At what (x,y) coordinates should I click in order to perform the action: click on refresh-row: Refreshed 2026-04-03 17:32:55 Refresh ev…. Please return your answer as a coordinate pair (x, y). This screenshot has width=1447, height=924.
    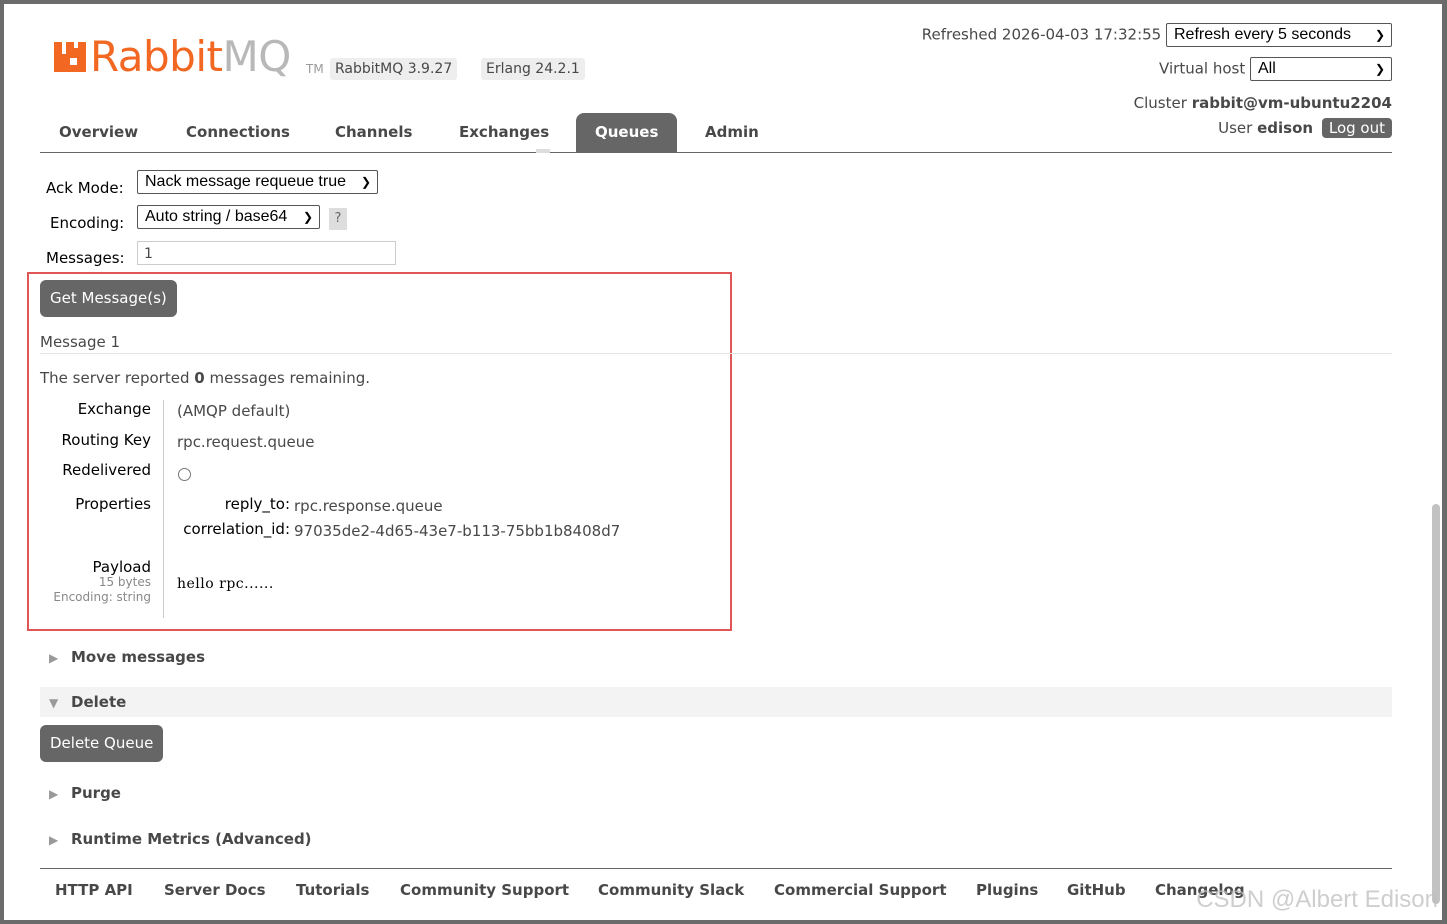
    Looking at the image, I should click on (1157, 35).